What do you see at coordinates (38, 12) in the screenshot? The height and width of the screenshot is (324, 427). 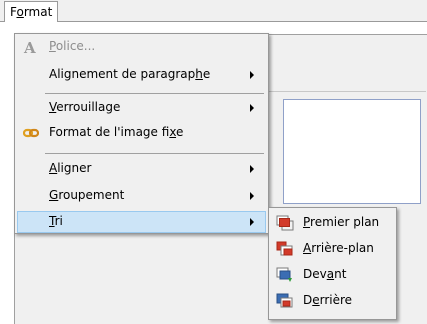 I see `menubar-format-post: rmat` at bounding box center [38, 12].